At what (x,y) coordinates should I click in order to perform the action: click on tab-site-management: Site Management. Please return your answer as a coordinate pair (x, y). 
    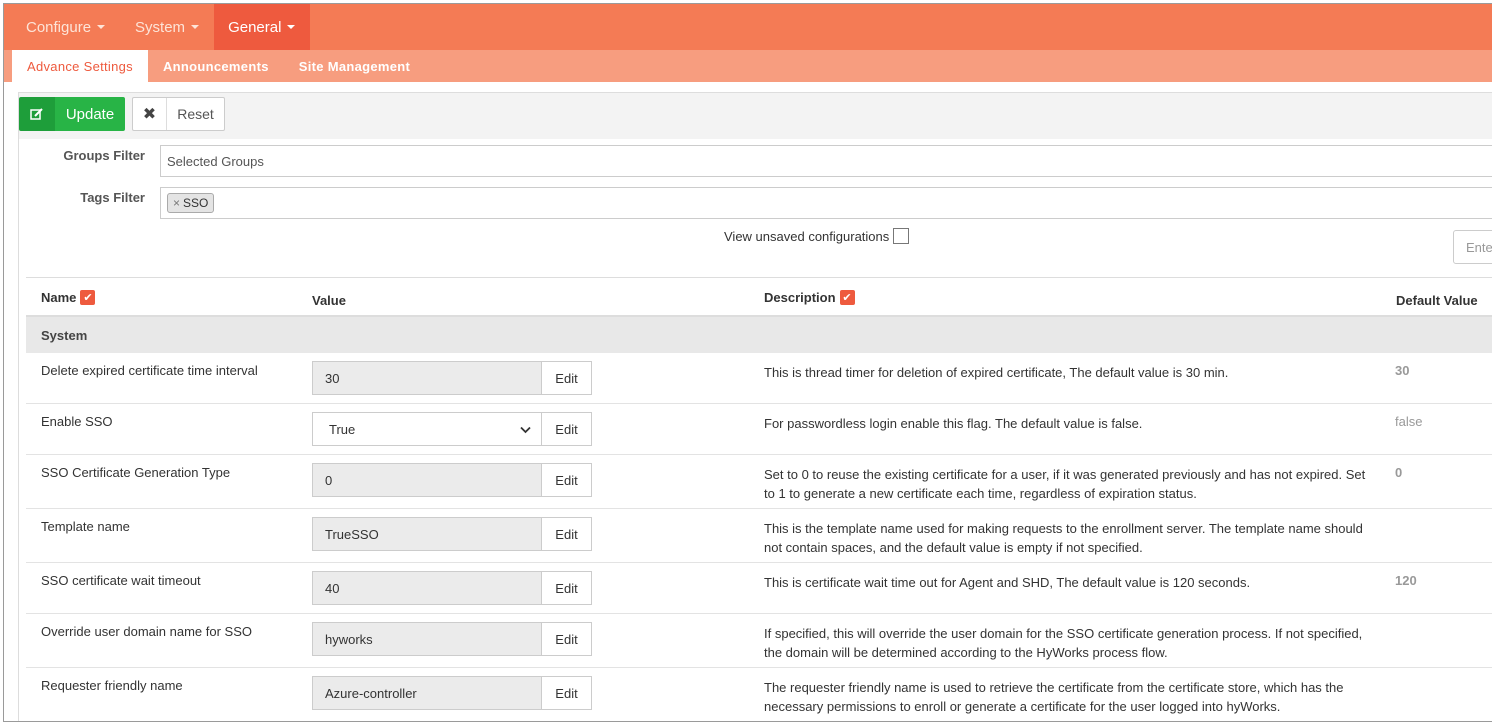
    Looking at the image, I should click on (354, 66).